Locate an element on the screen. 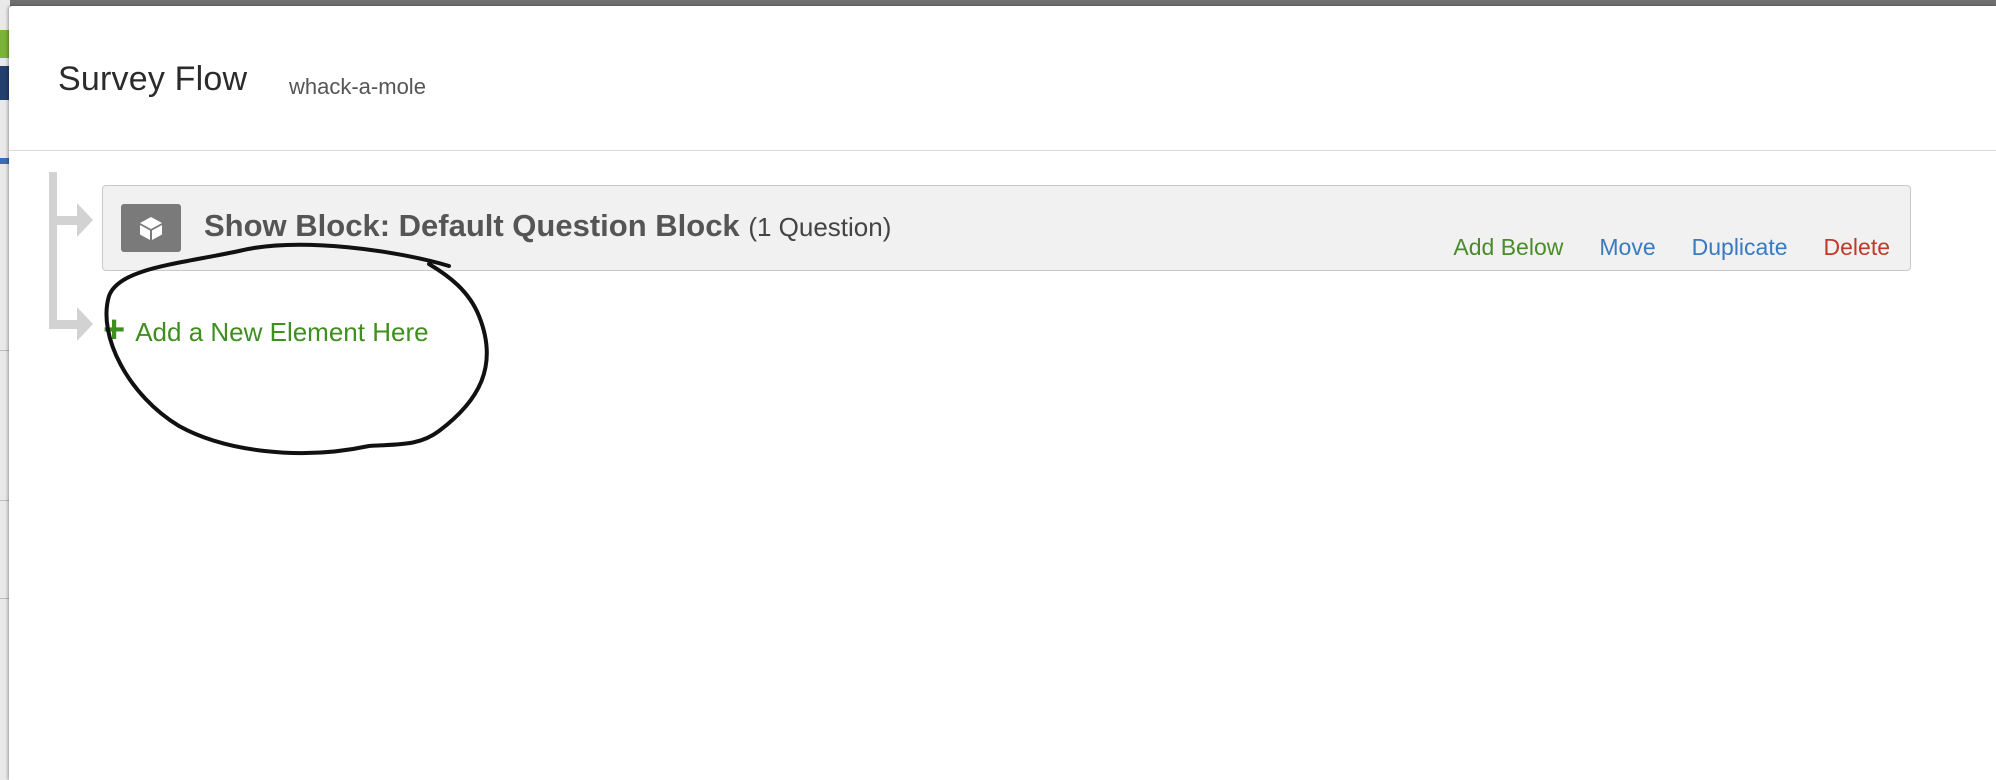 The image size is (1996, 780). add-below-link: Add Below is located at coordinates (1508, 247).